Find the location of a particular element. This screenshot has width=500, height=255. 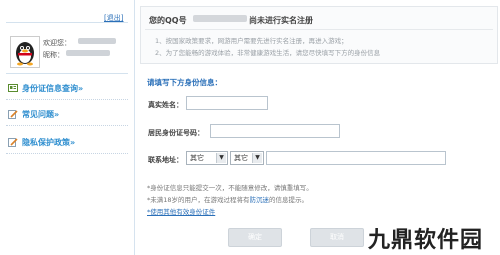

id-number-input is located at coordinates (275, 131).